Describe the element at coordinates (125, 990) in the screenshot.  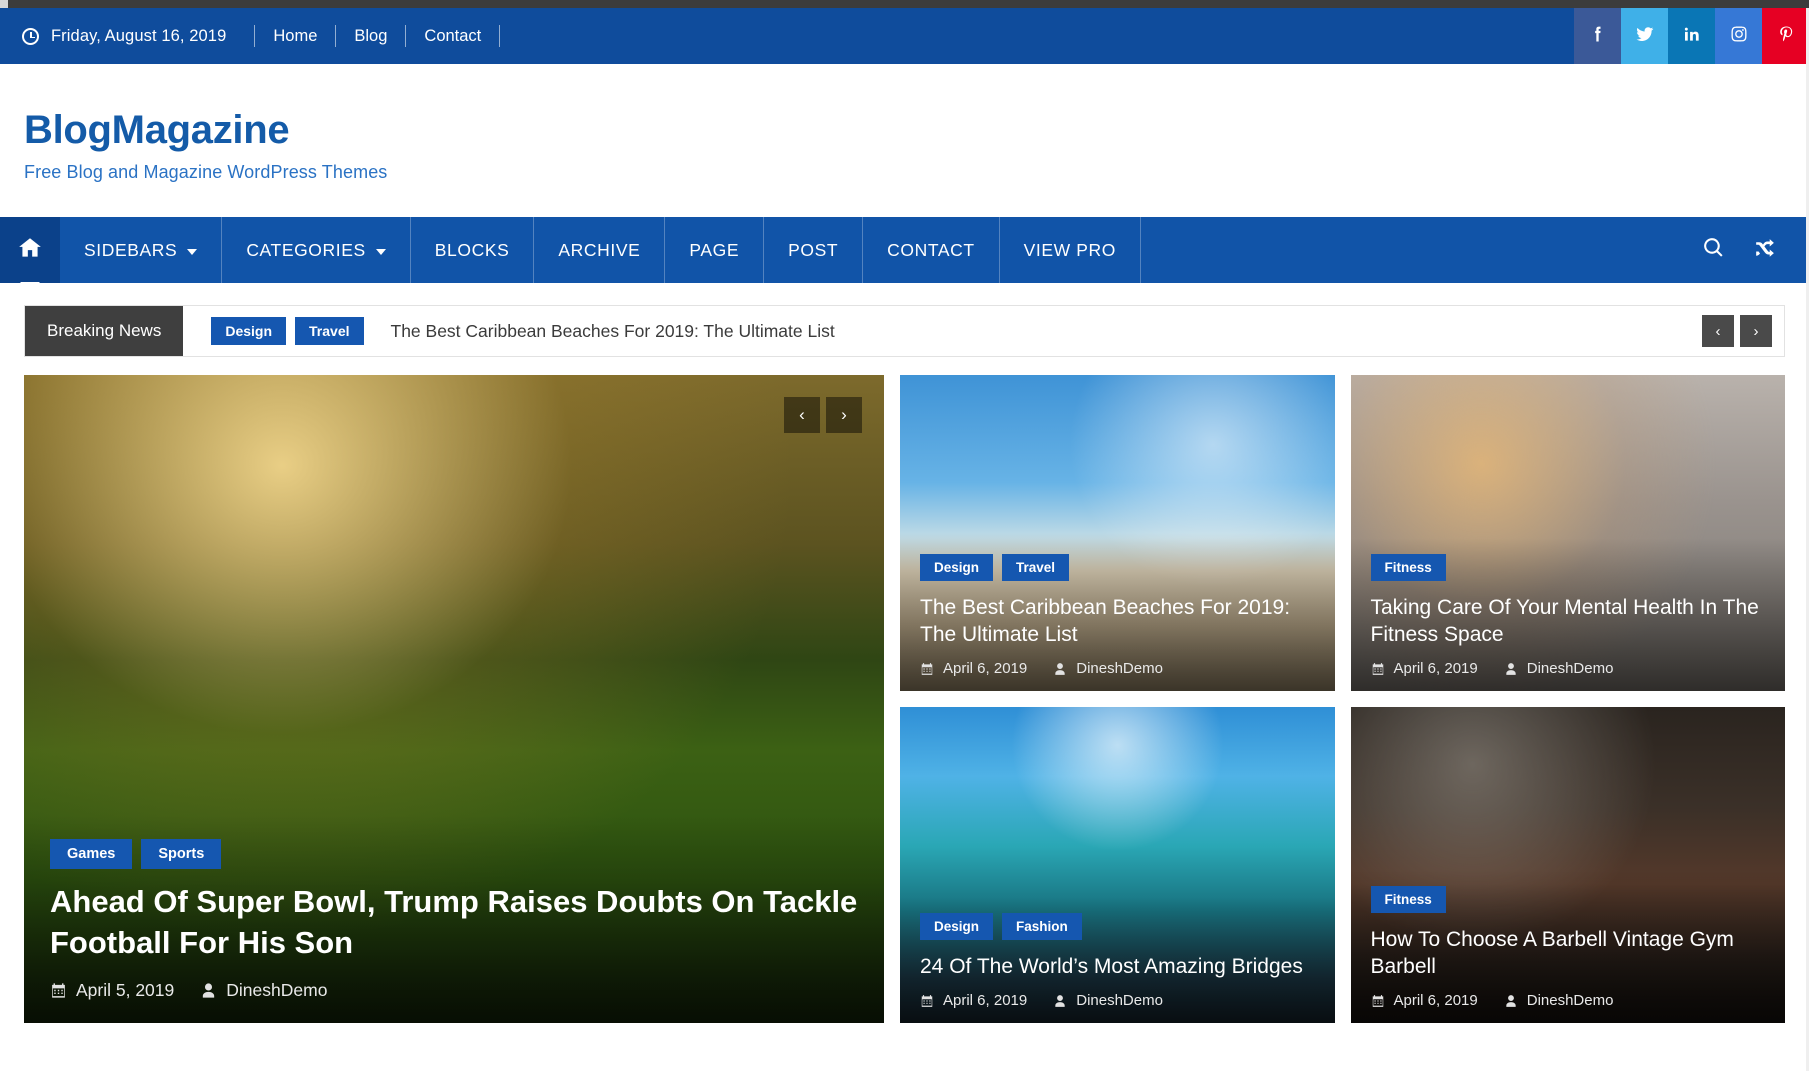
I see `featured-main-date-text: April 5, 2019` at that location.